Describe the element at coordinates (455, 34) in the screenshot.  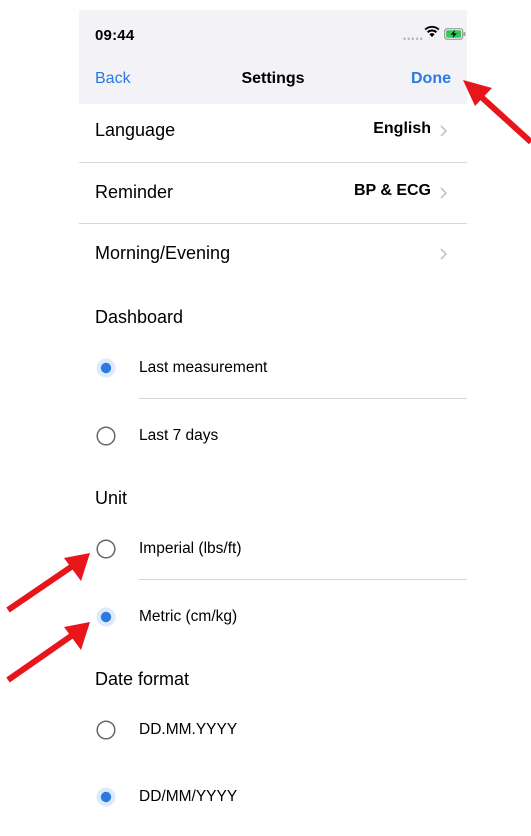
I see `battery-charging-icon` at that location.